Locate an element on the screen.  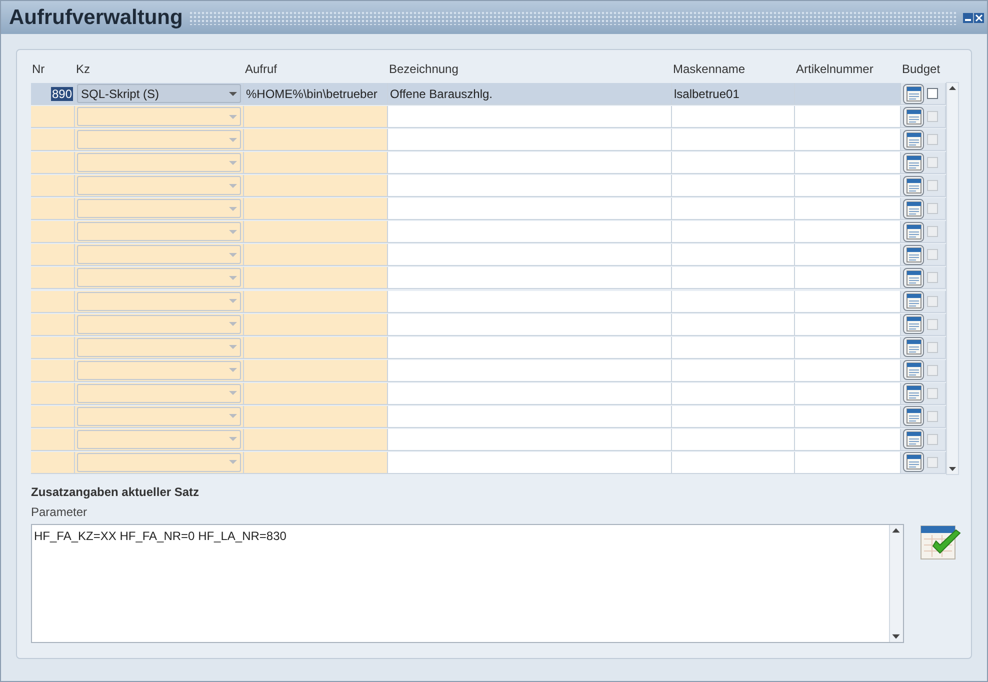
budget-checkbox is located at coordinates (932, 94).